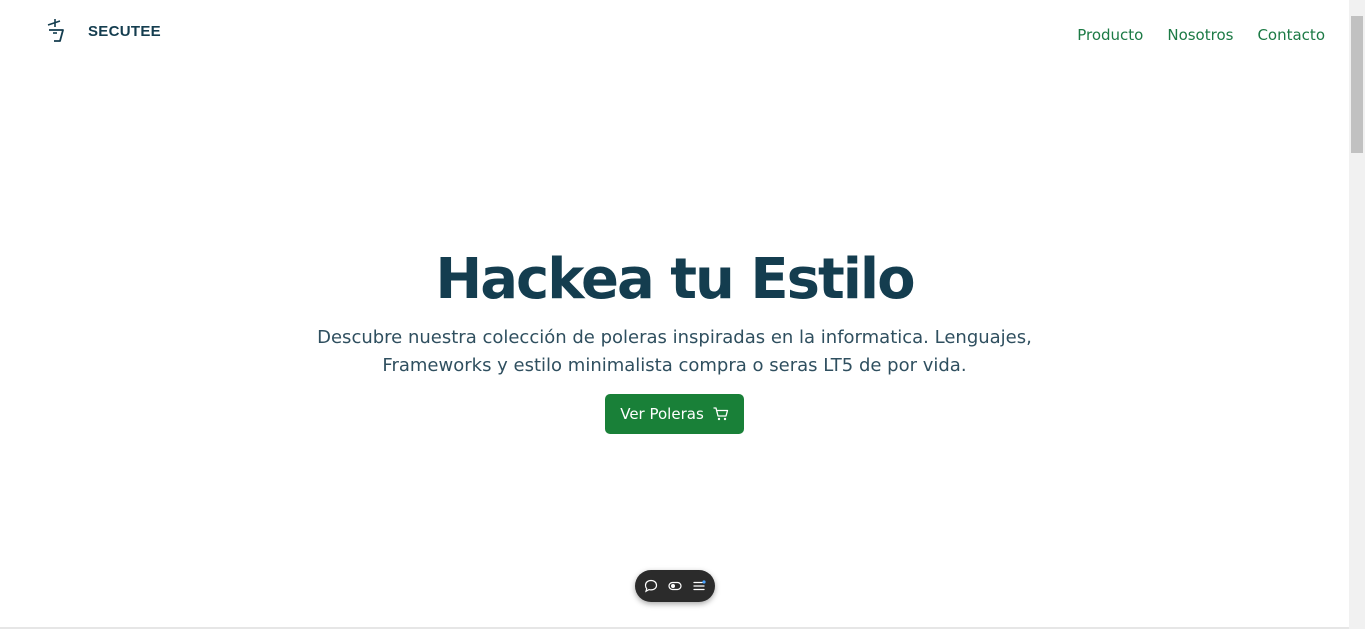 The width and height of the screenshot is (1365, 629). Describe the element at coordinates (124, 31) in the screenshot. I see `brand-name: SECUTEE` at that location.